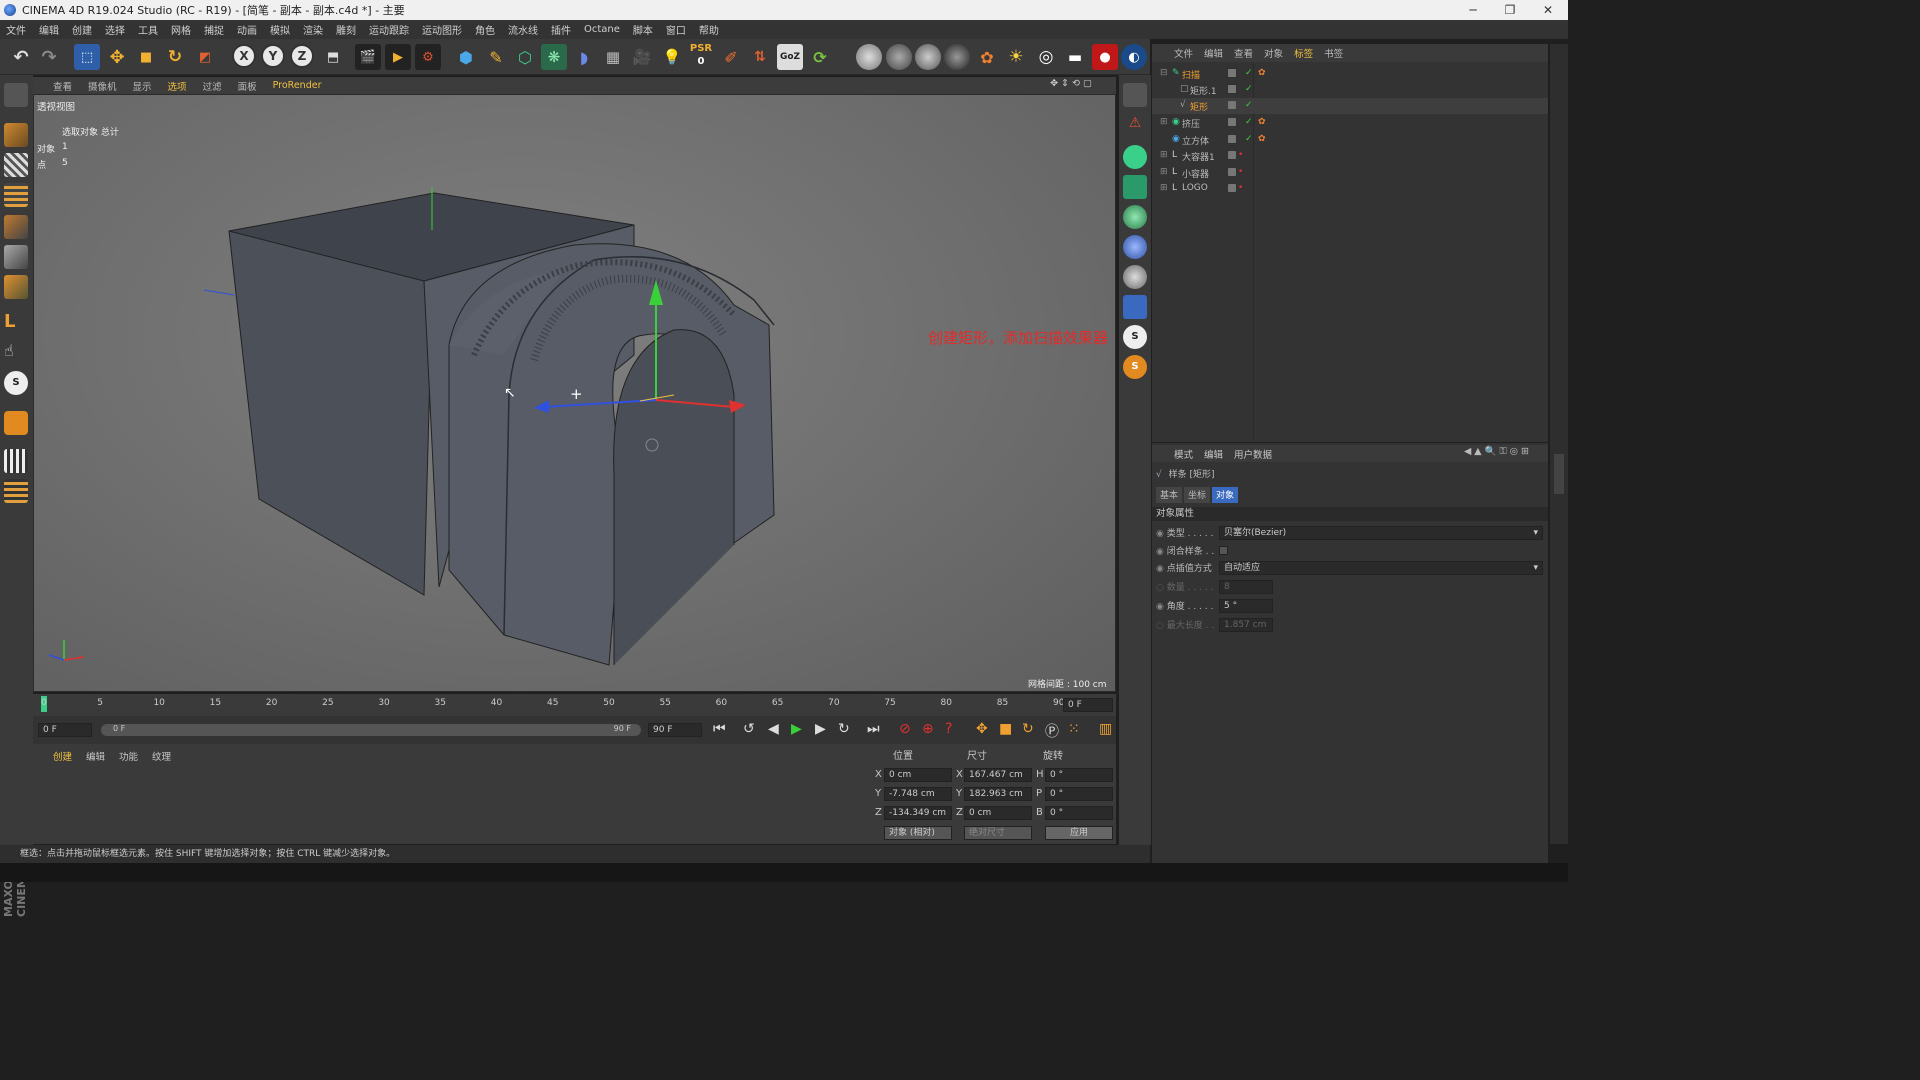 Image resolution: width=1920 pixels, height=1080 pixels. I want to click on am-menu-edit: 编辑, so click(1213, 454).